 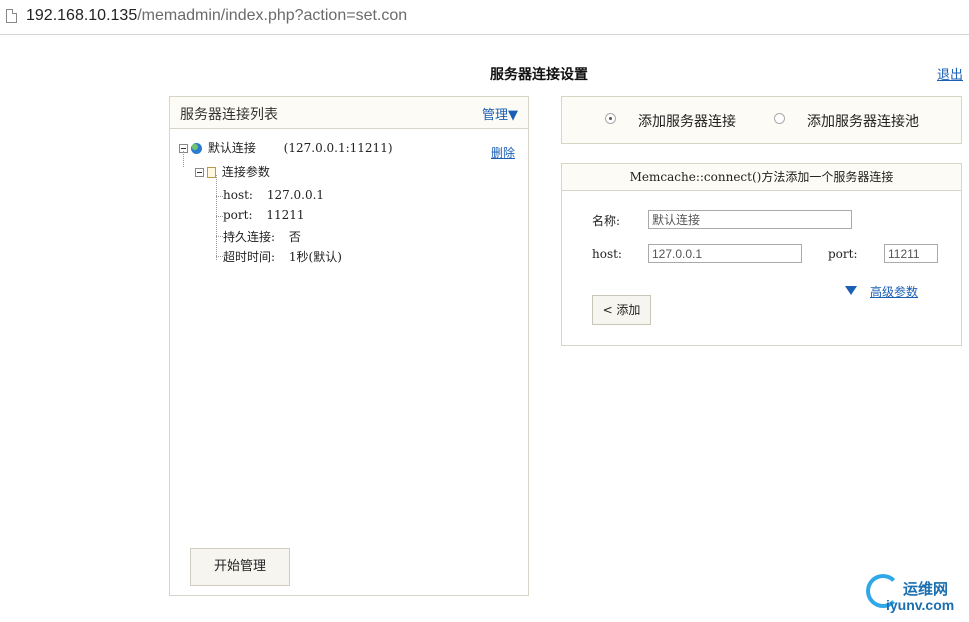 I want to click on globe-icon, so click(x=196, y=148).